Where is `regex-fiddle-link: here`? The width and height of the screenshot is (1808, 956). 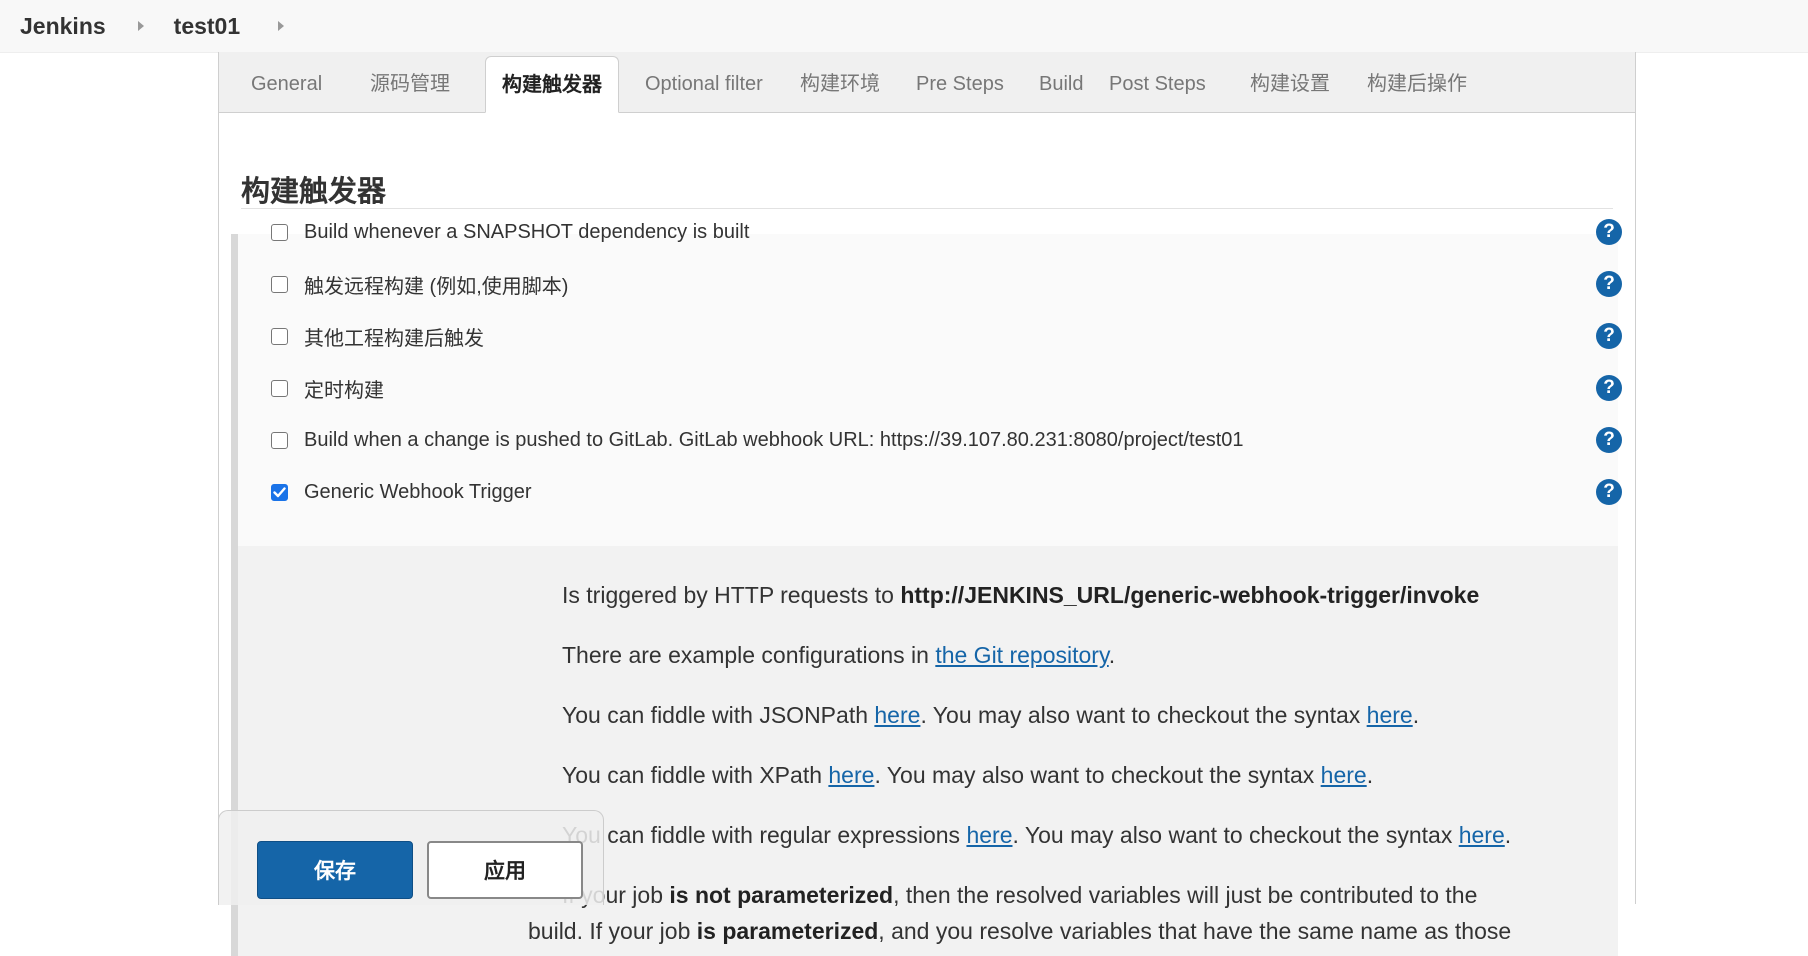
regex-fiddle-link: here is located at coordinates (989, 835).